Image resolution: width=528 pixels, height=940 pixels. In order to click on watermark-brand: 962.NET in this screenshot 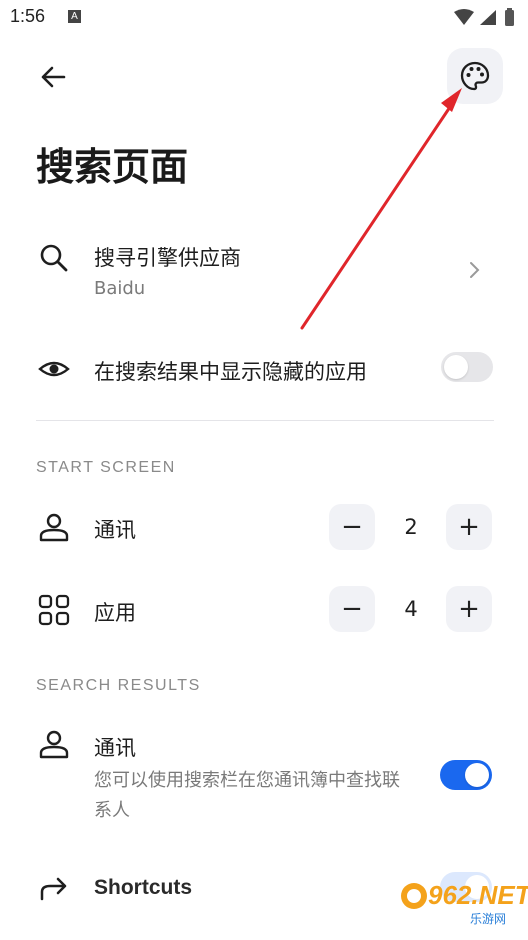, I will do `click(478, 895)`.